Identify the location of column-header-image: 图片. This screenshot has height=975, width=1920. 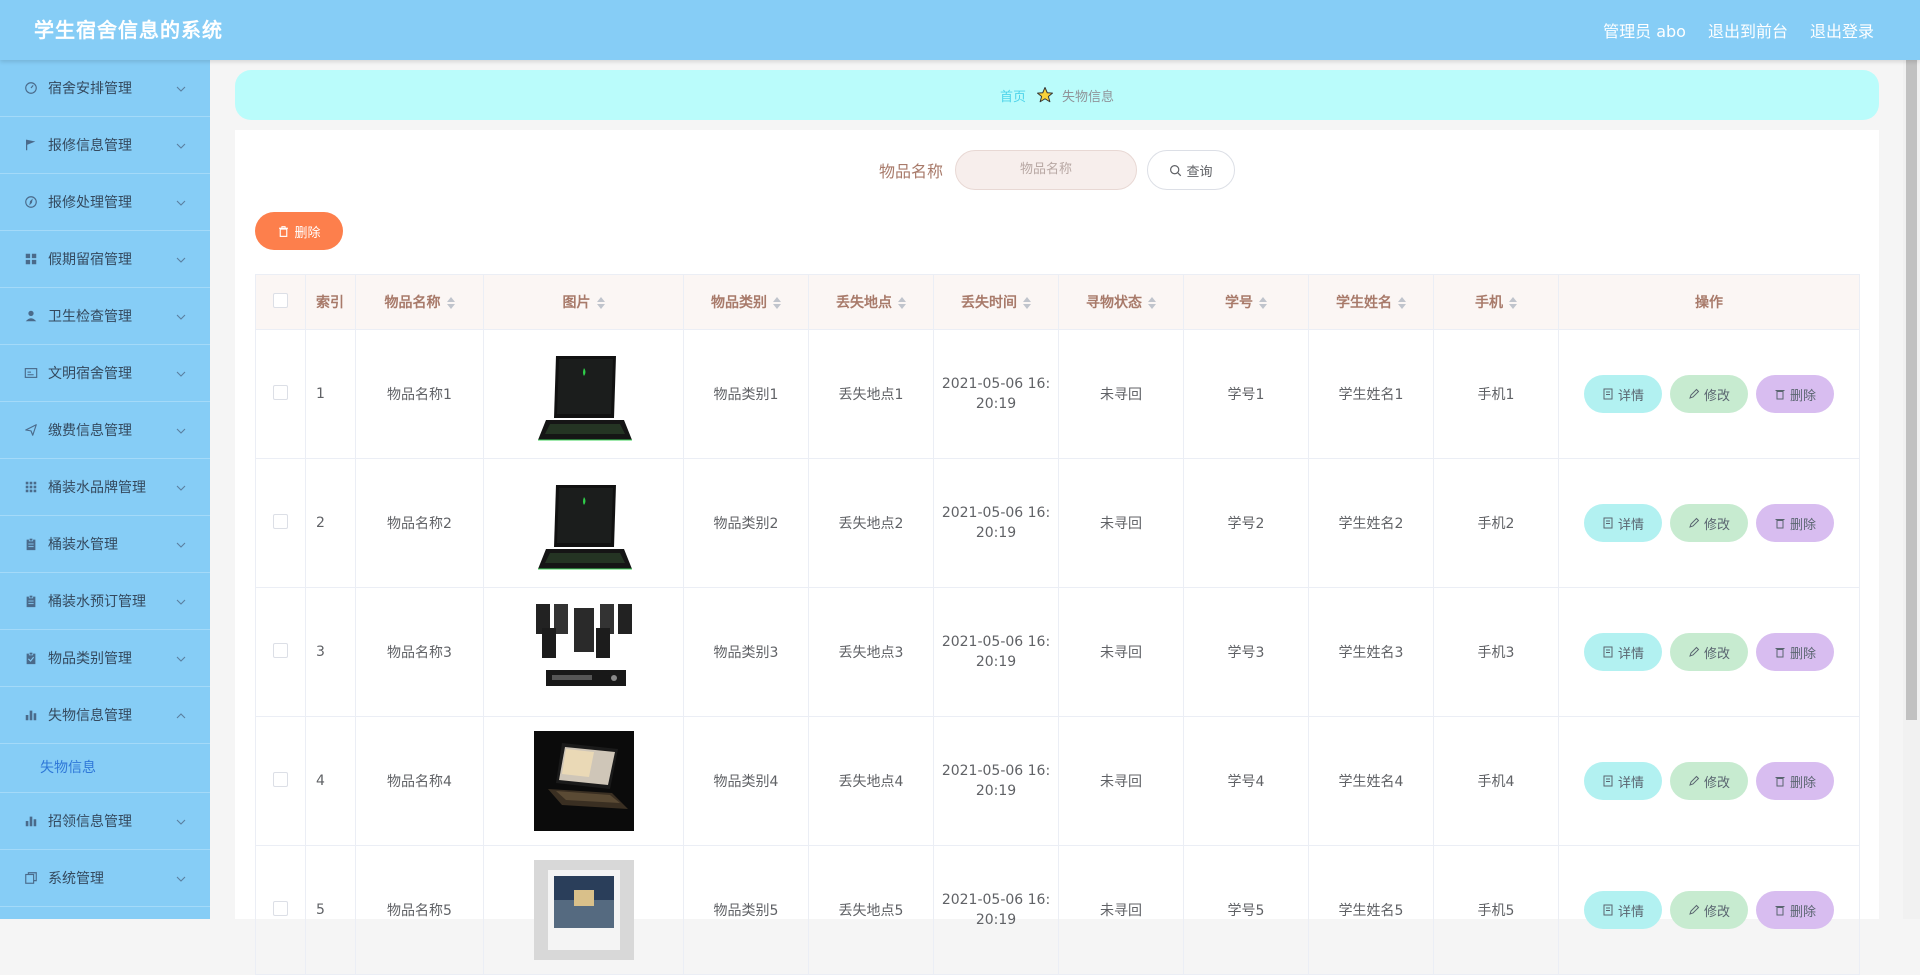
(583, 302).